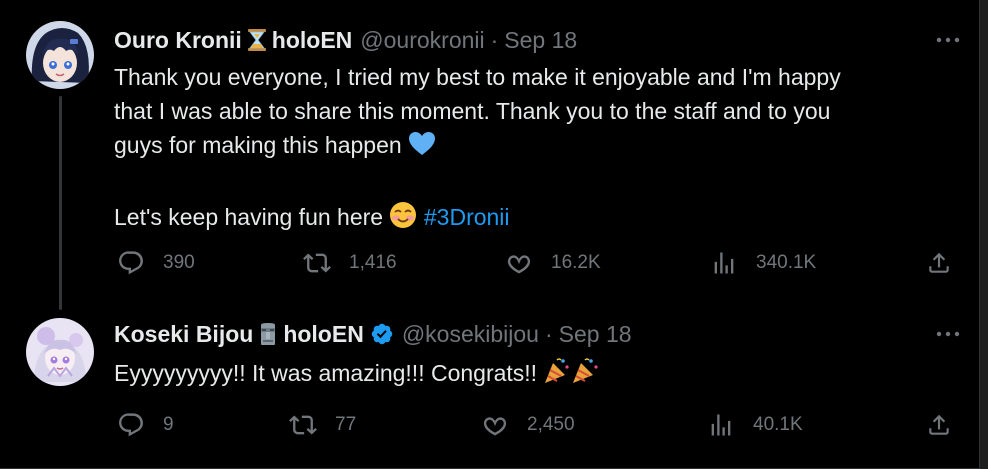  I want to click on like-button: 16.2K, so click(553, 263).